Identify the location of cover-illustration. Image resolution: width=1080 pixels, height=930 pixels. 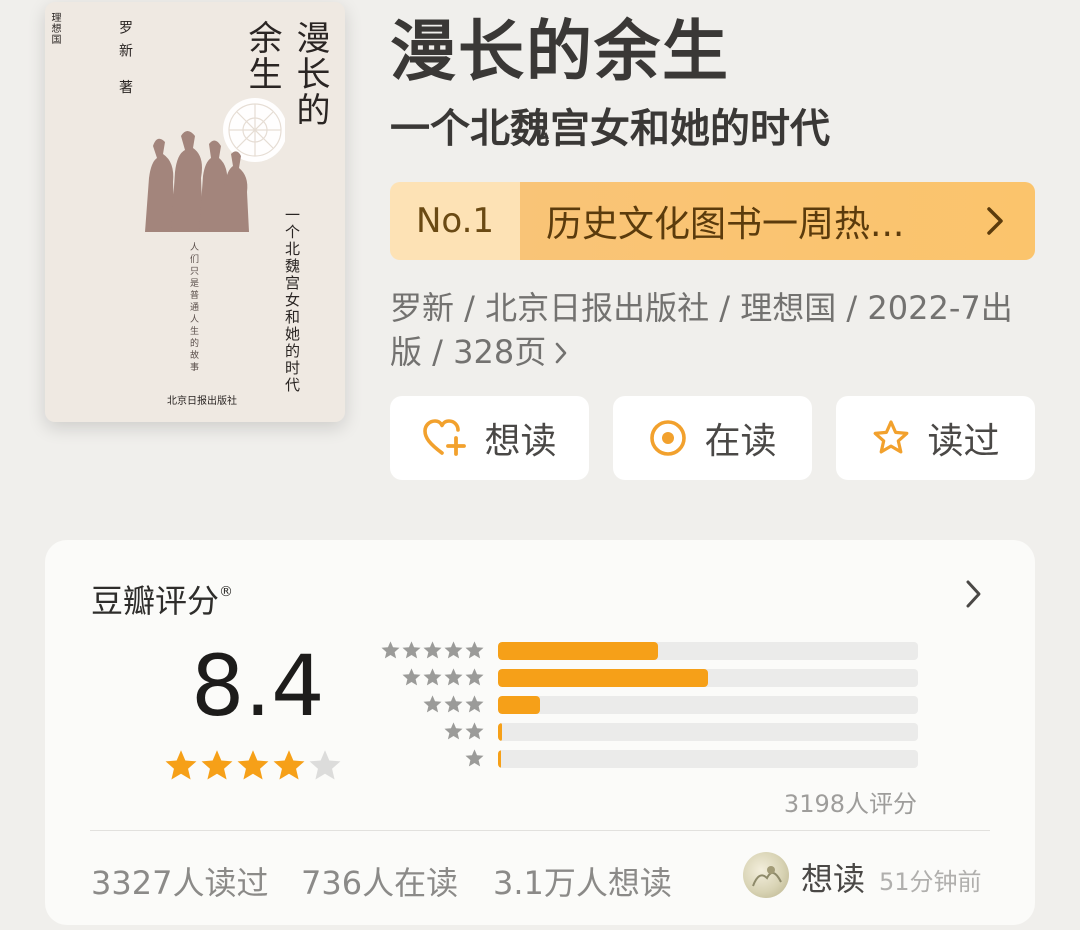
(215, 165).